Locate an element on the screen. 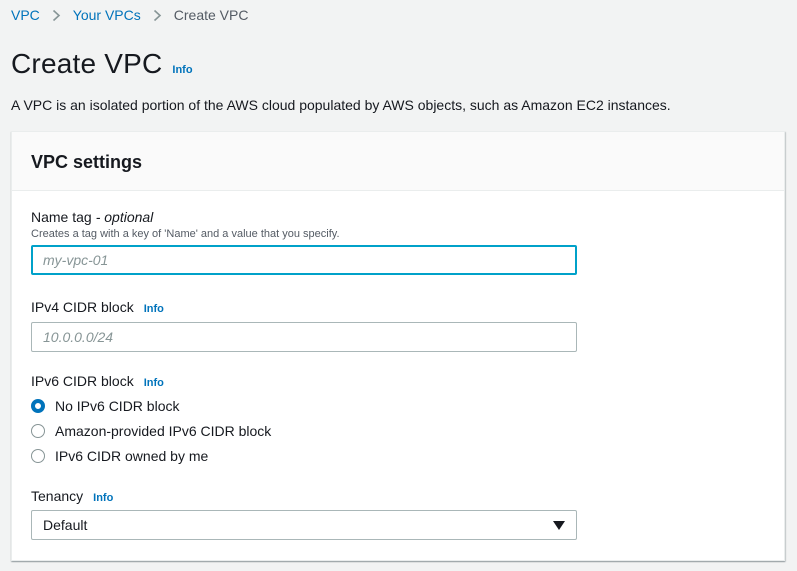 Image resolution: width=797 pixels, height=571 pixels. breadcrumb: VPC Your VPCs Create VPC is located at coordinates (129, 15).